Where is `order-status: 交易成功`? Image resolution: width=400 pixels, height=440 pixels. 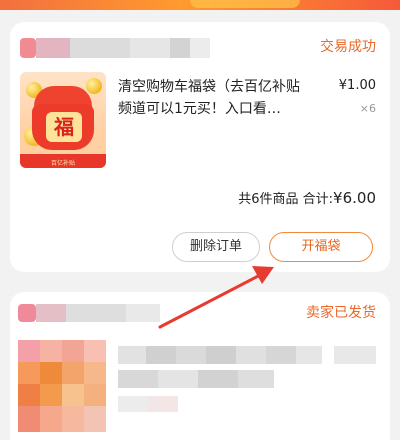
order-status: 交易成功 is located at coordinates (348, 47).